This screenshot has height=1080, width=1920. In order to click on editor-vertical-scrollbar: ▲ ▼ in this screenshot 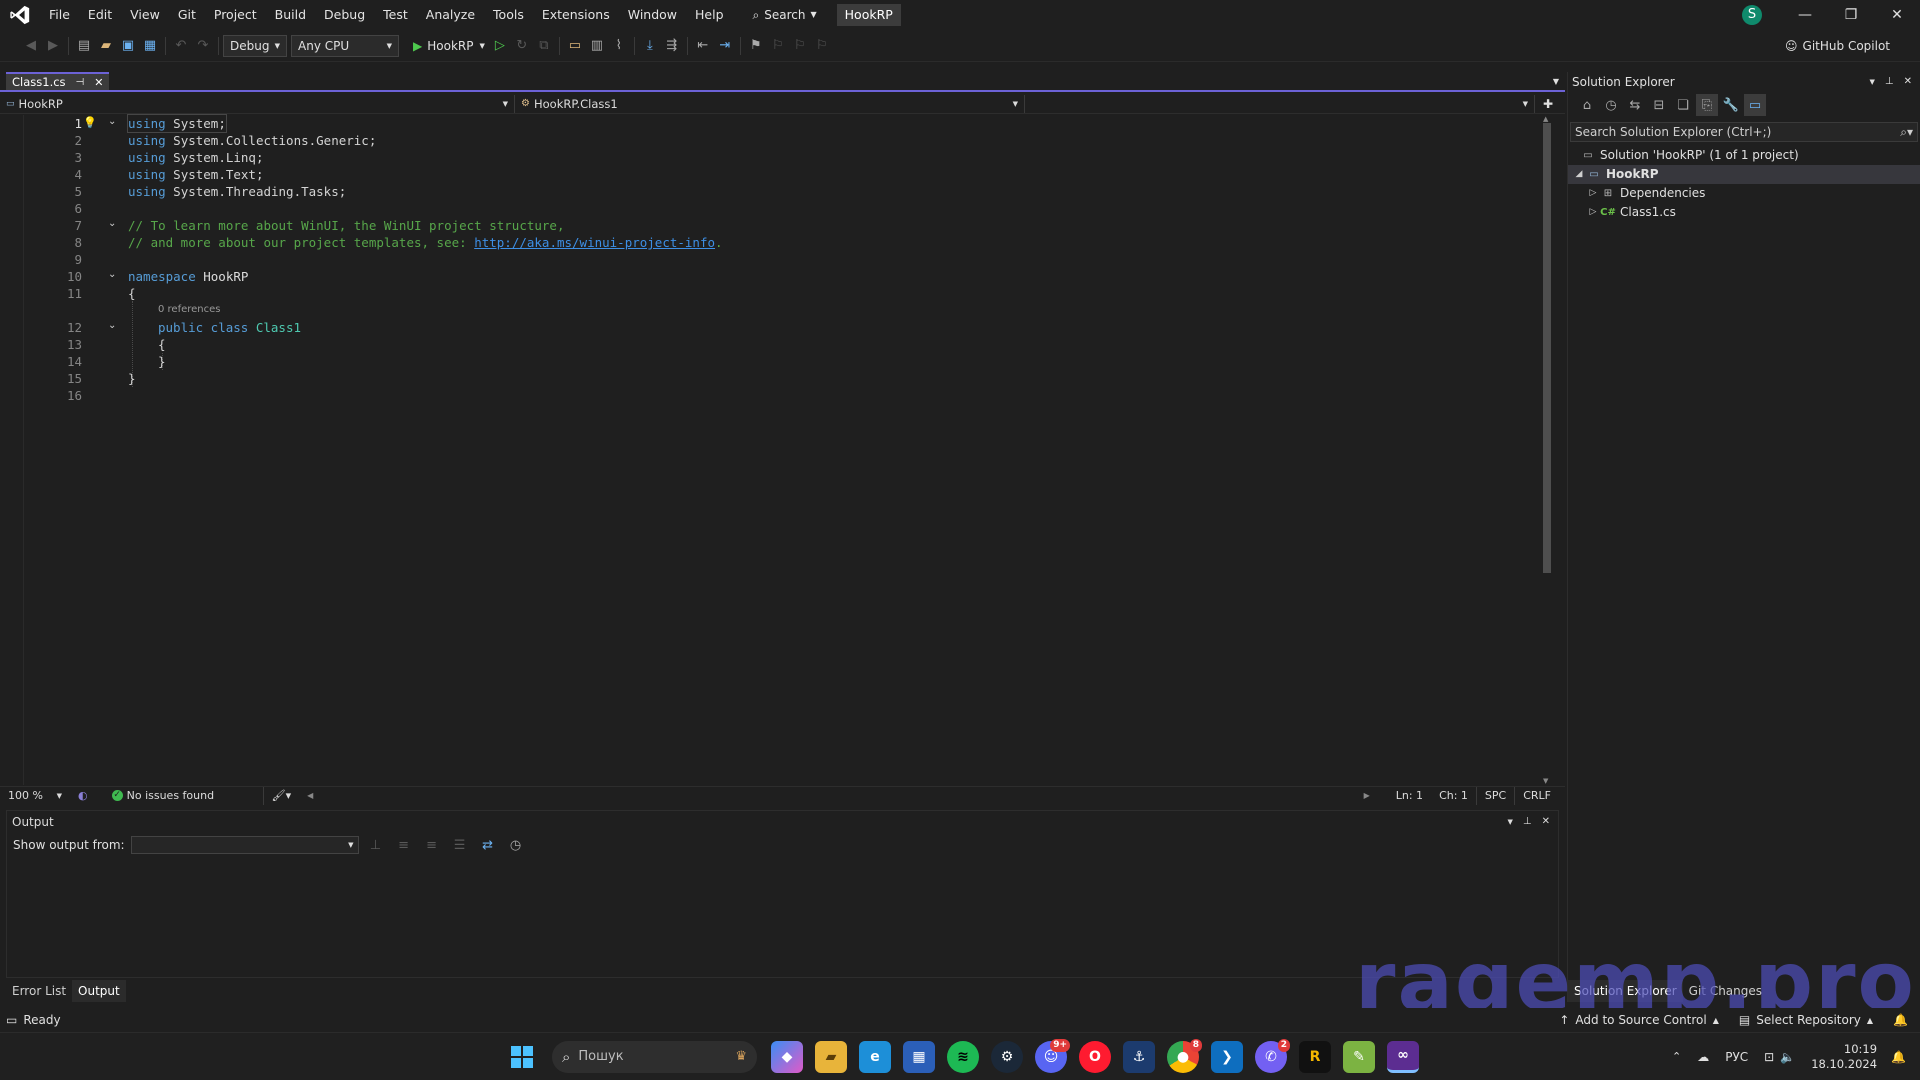, I will do `click(1547, 450)`.